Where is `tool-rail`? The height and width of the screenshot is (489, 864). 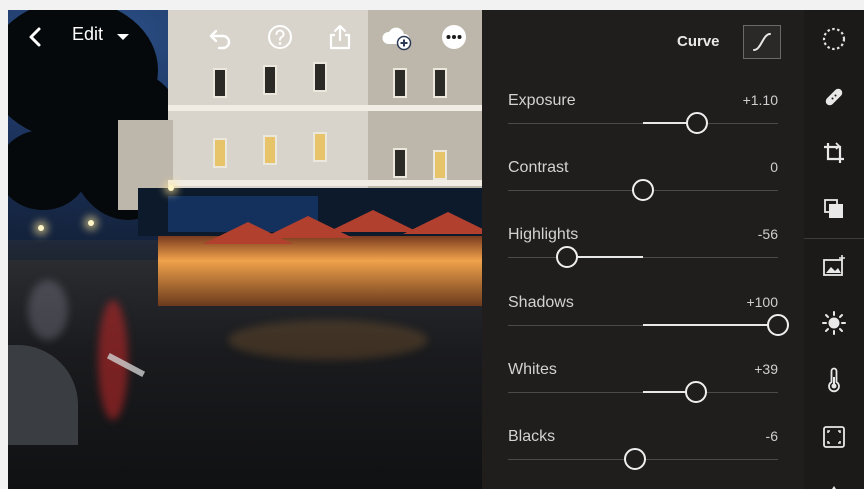 tool-rail is located at coordinates (834, 249).